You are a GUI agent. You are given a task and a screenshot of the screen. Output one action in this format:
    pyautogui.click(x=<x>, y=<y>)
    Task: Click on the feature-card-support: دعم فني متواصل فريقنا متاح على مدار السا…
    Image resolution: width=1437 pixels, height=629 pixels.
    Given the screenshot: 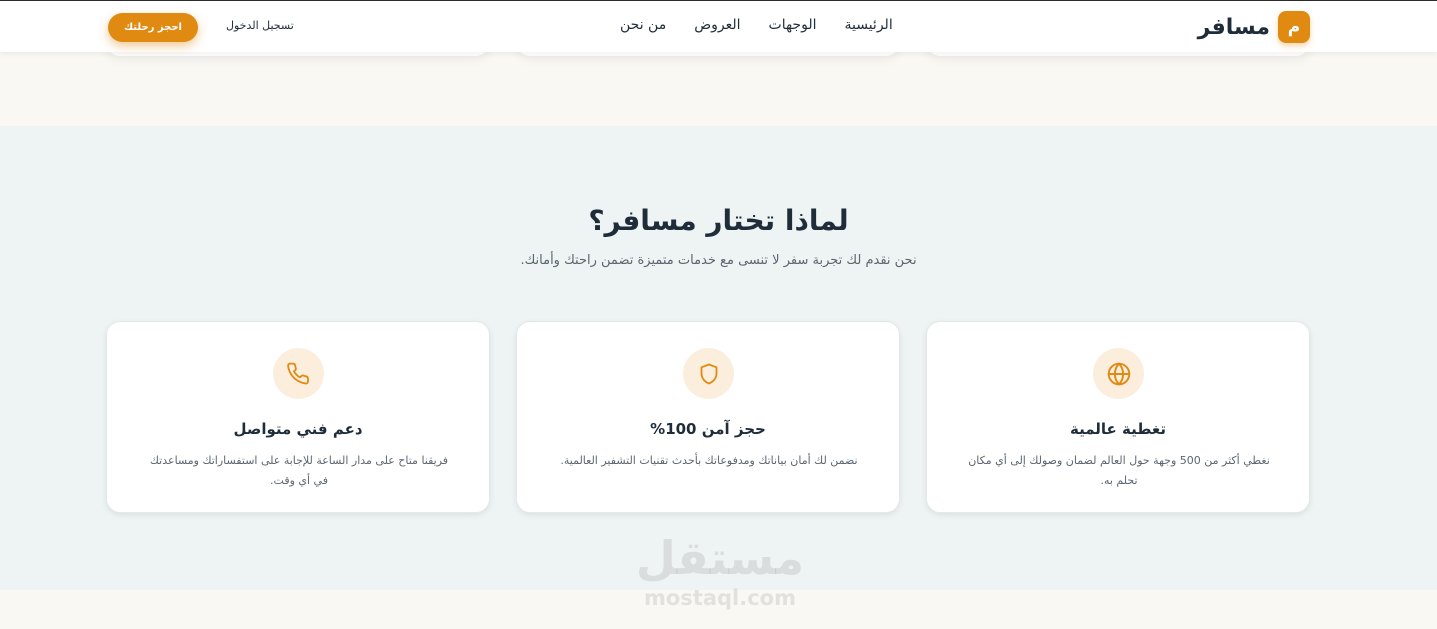 What is the action you would take?
    pyautogui.click(x=298, y=417)
    